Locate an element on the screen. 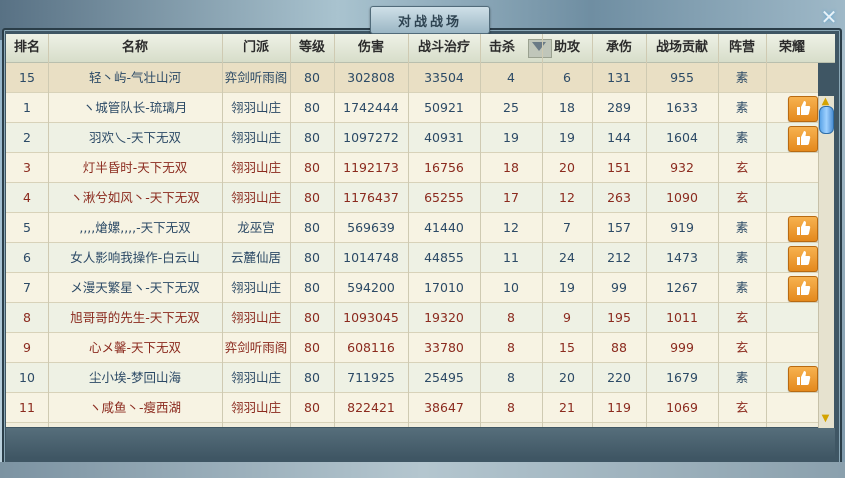  cell-kills: 4 is located at coordinates (511, 77).